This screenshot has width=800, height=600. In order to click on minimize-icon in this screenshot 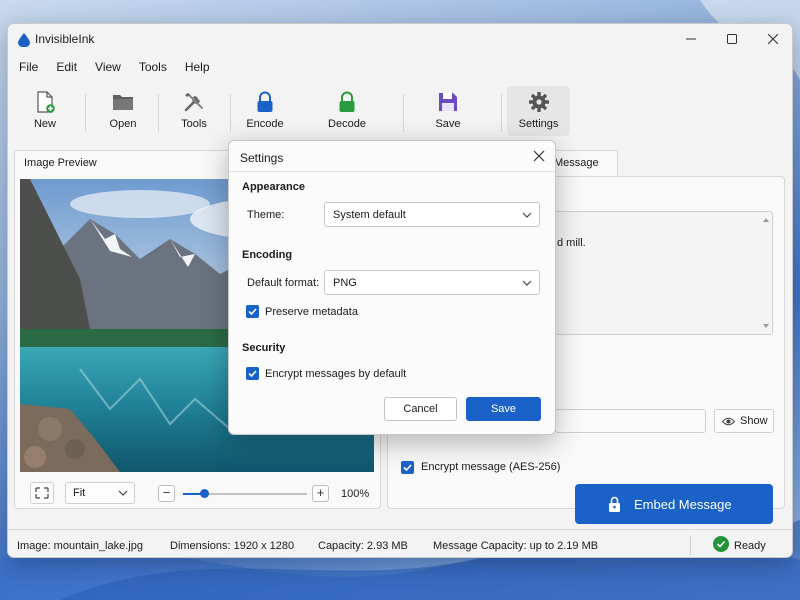, I will do `click(691, 39)`.